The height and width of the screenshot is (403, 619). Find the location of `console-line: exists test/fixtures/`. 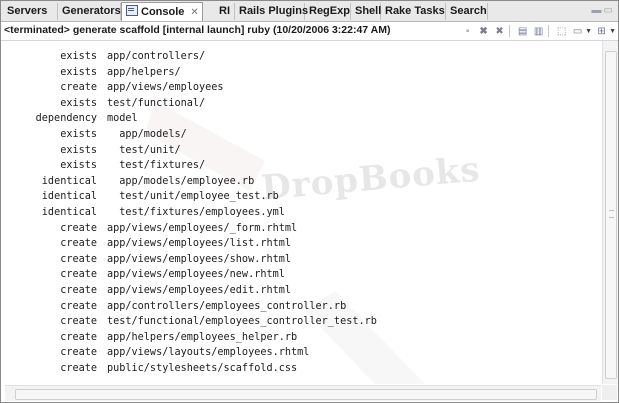

console-line: exists test/fixtures/ is located at coordinates (105, 166).